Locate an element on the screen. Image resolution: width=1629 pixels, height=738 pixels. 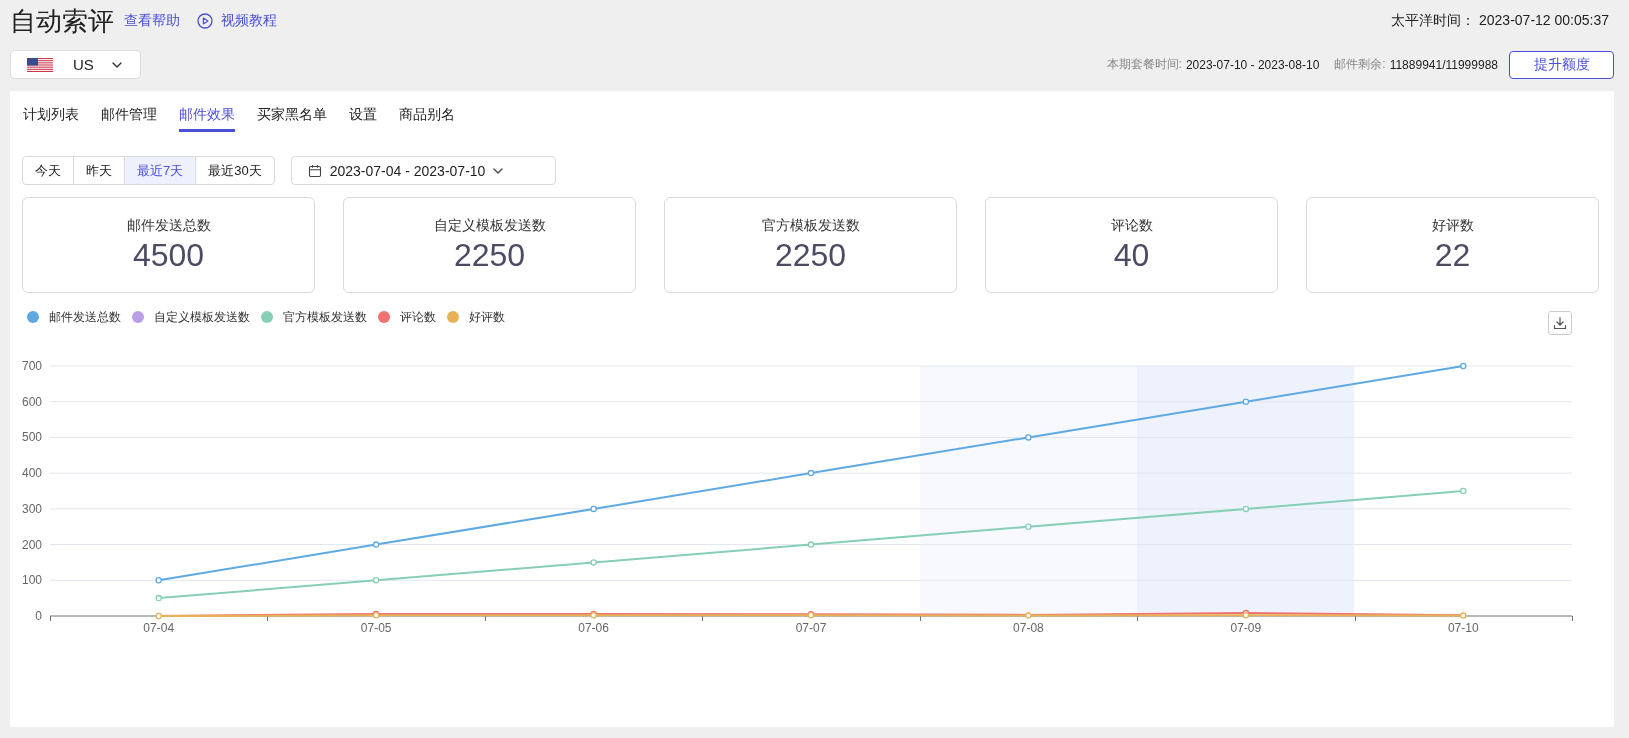
emails-remaining-value: 11889941/11999988 is located at coordinates (1443, 64).